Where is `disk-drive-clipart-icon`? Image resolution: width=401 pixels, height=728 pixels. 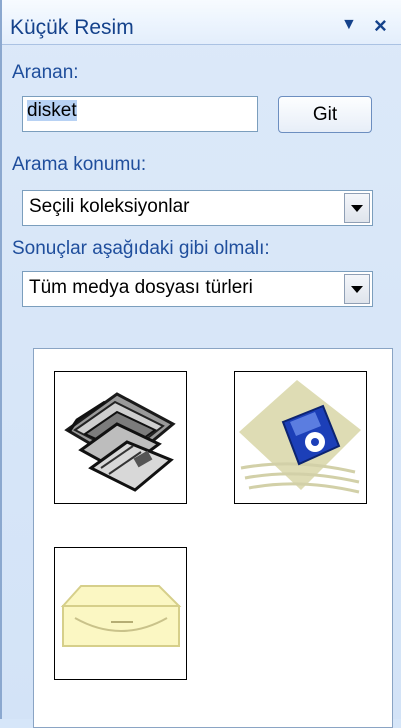
disk-drive-clipart-icon is located at coordinates (121, 616).